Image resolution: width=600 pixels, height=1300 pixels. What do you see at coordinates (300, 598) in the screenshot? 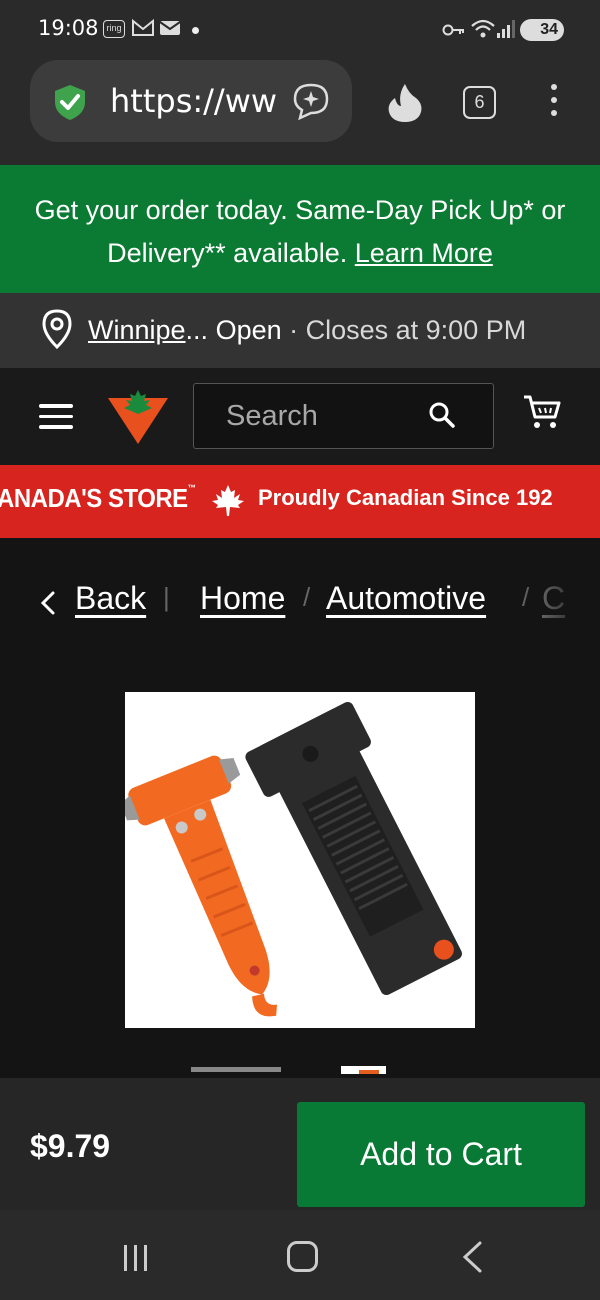
I see `breadcrumb: Back | Home / Automotive / C` at bounding box center [300, 598].